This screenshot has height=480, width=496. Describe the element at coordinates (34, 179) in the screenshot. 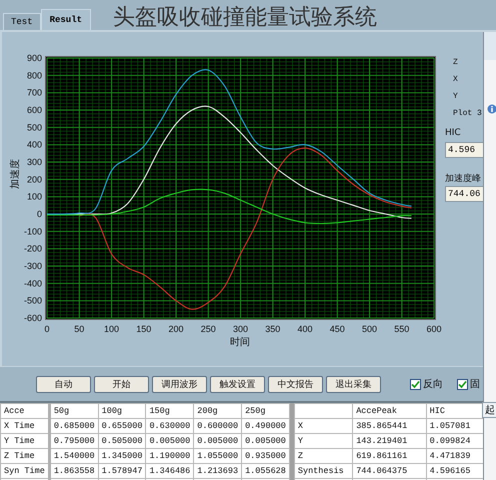

I see `y-tick-label: 200` at that location.